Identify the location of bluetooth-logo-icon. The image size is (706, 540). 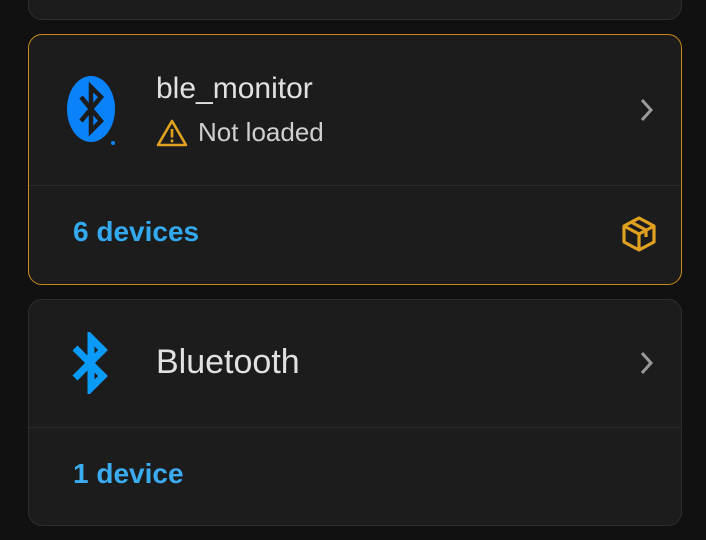
(93, 111).